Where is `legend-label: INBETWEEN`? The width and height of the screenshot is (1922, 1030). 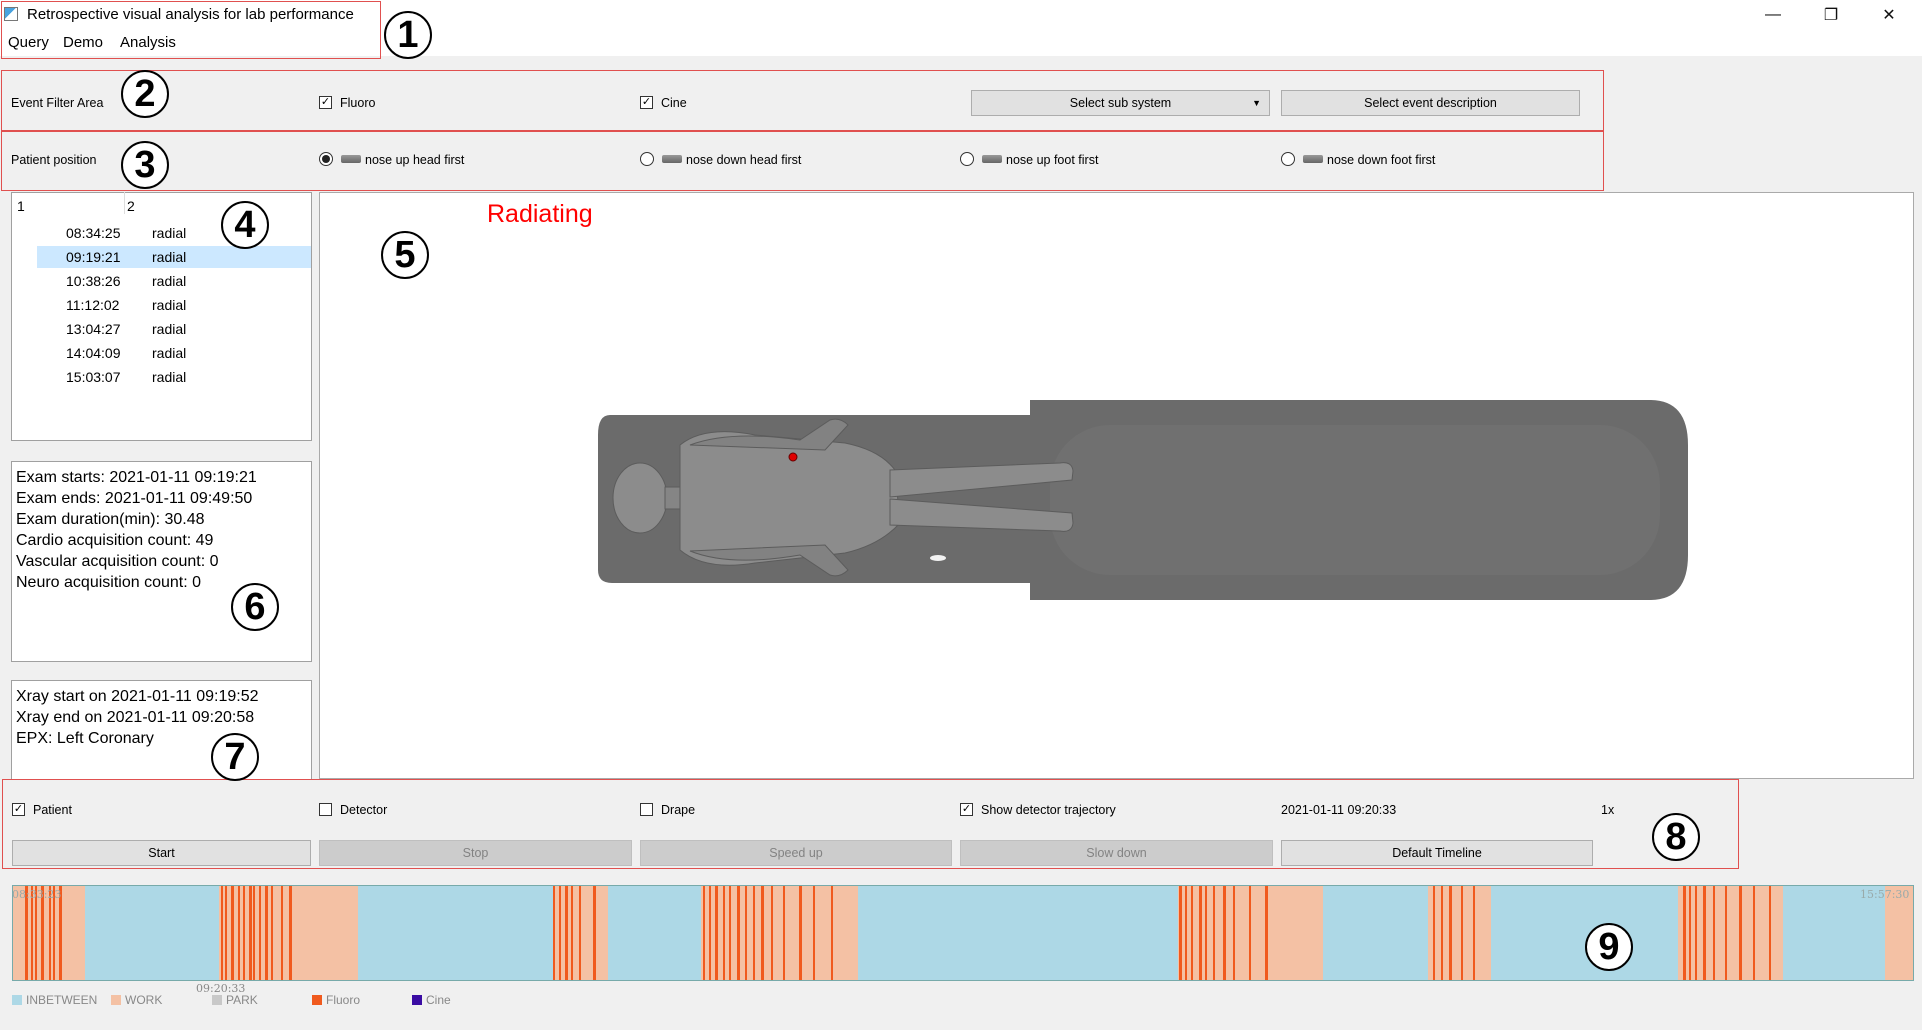 legend-label: INBETWEEN is located at coordinates (62, 1000).